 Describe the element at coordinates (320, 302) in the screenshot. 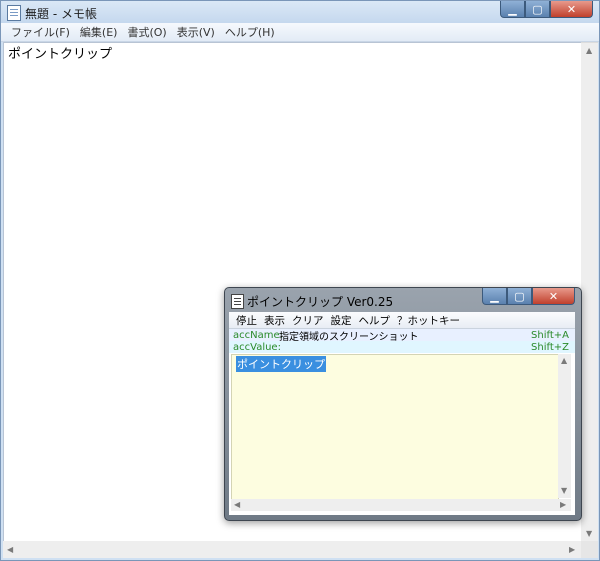

I see `pointclip-title: ポイントクリップ Ver0.25` at that location.